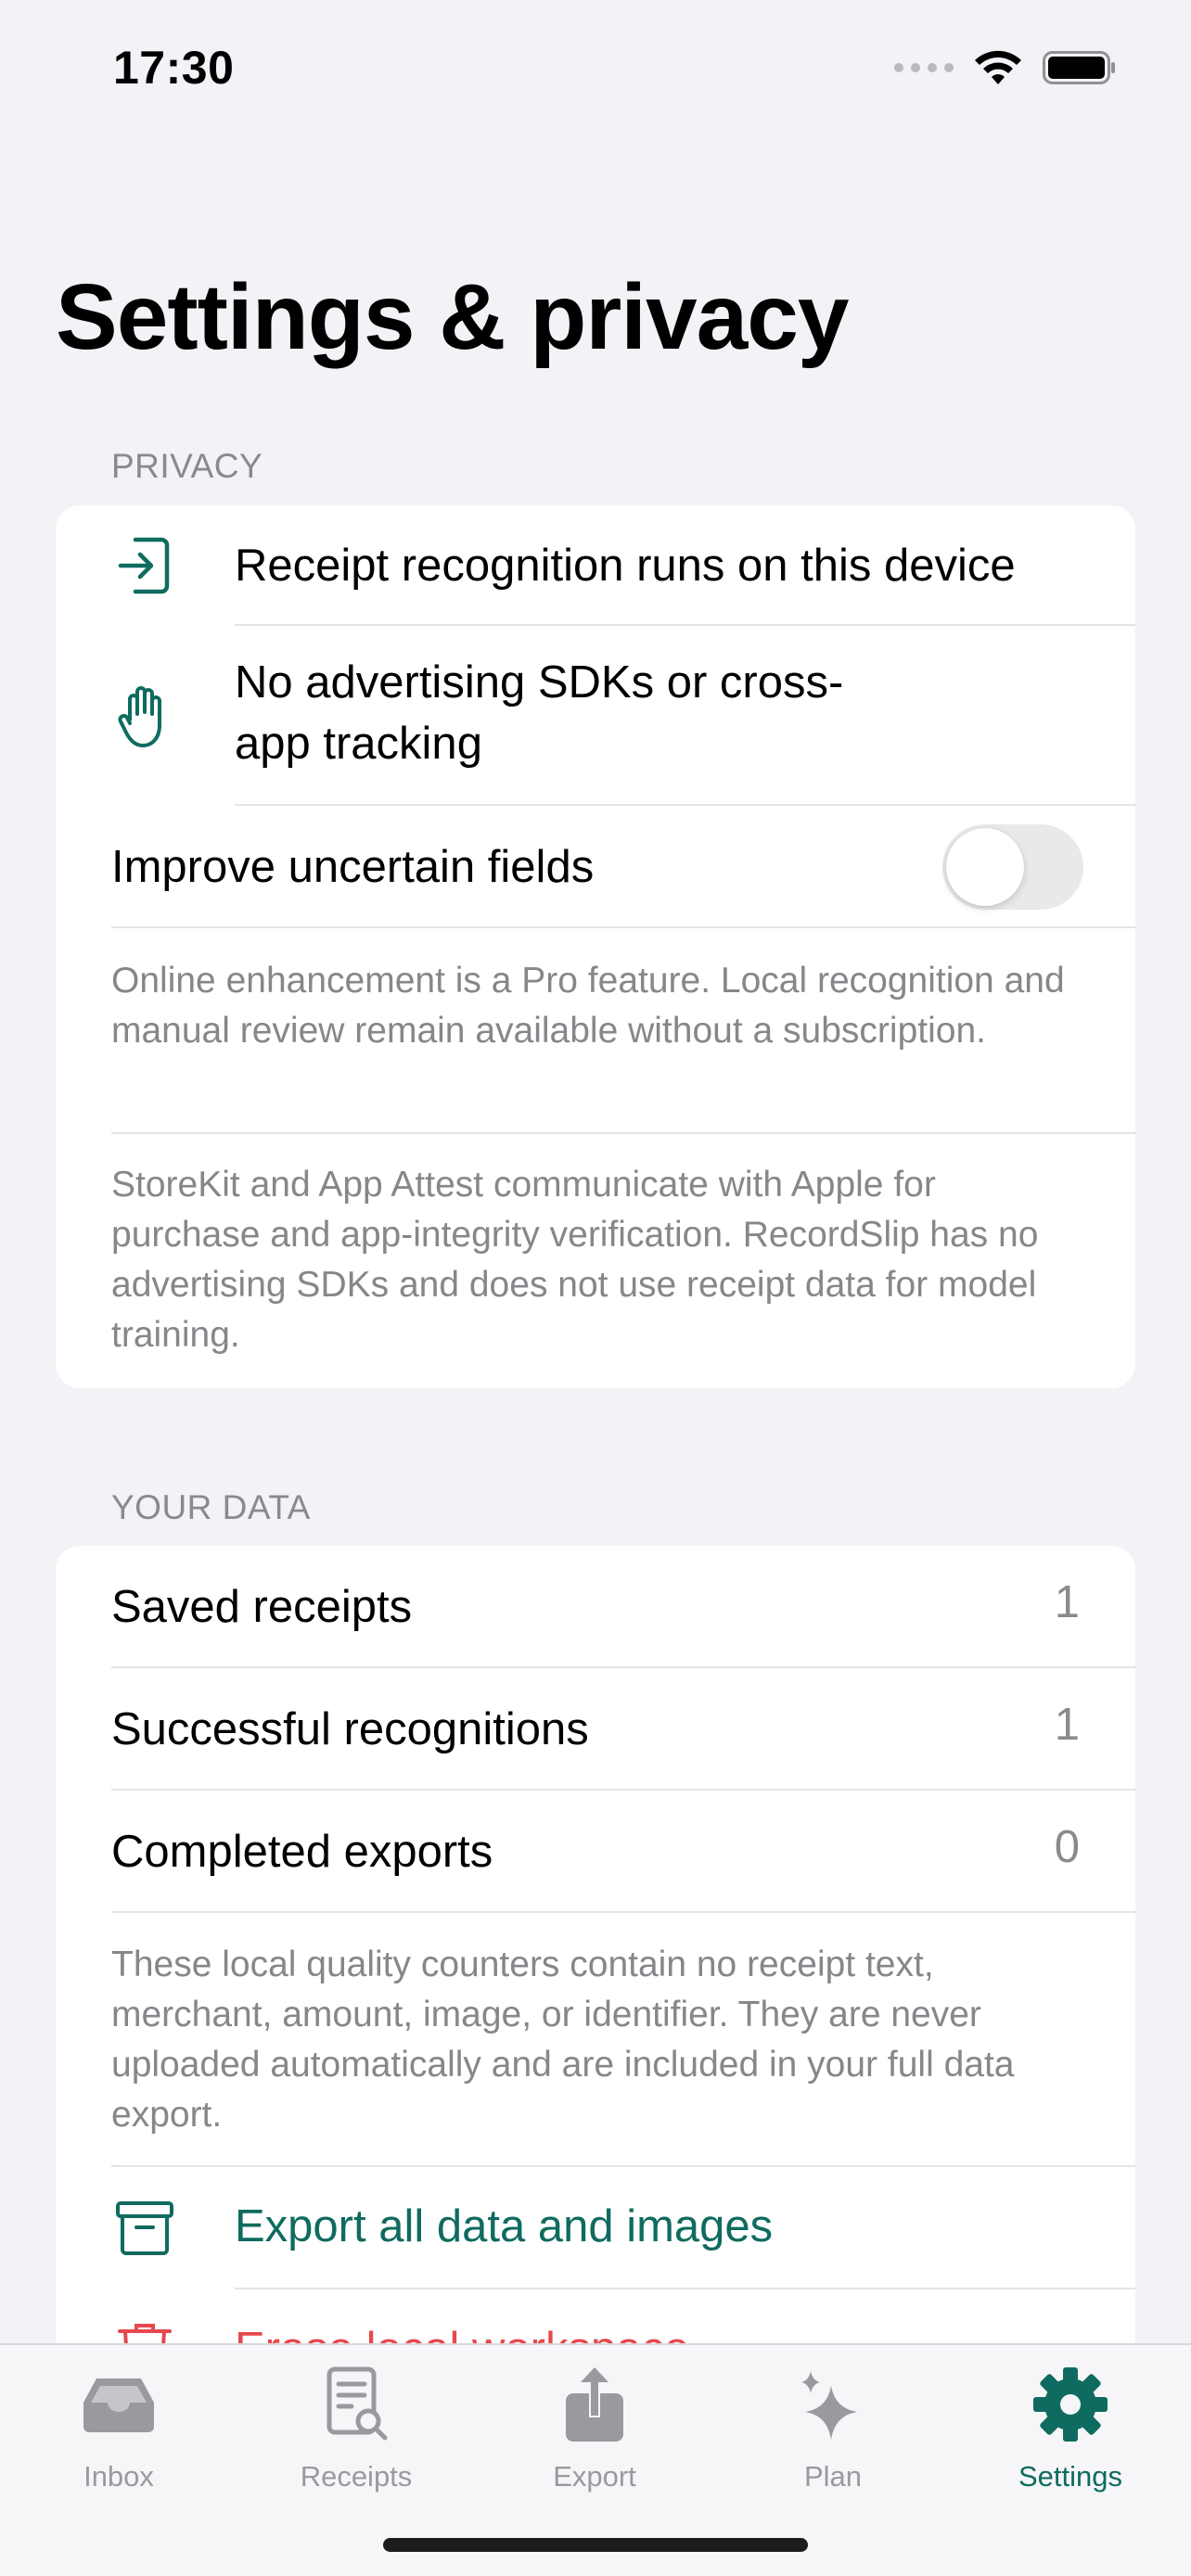 The image size is (1191, 2576). Describe the element at coordinates (595, 1852) in the screenshot. I see `completed-exports-row: Completed exports 0` at that location.